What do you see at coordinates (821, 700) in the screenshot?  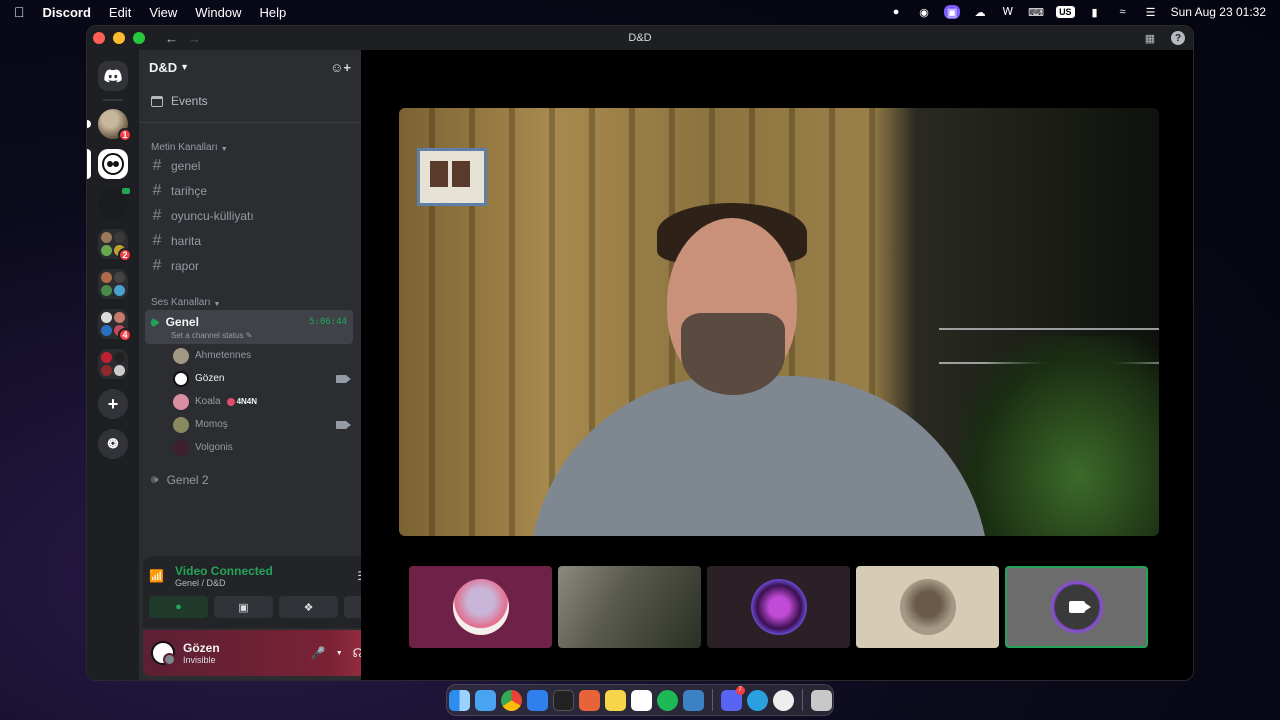 I see `trash-icon` at bounding box center [821, 700].